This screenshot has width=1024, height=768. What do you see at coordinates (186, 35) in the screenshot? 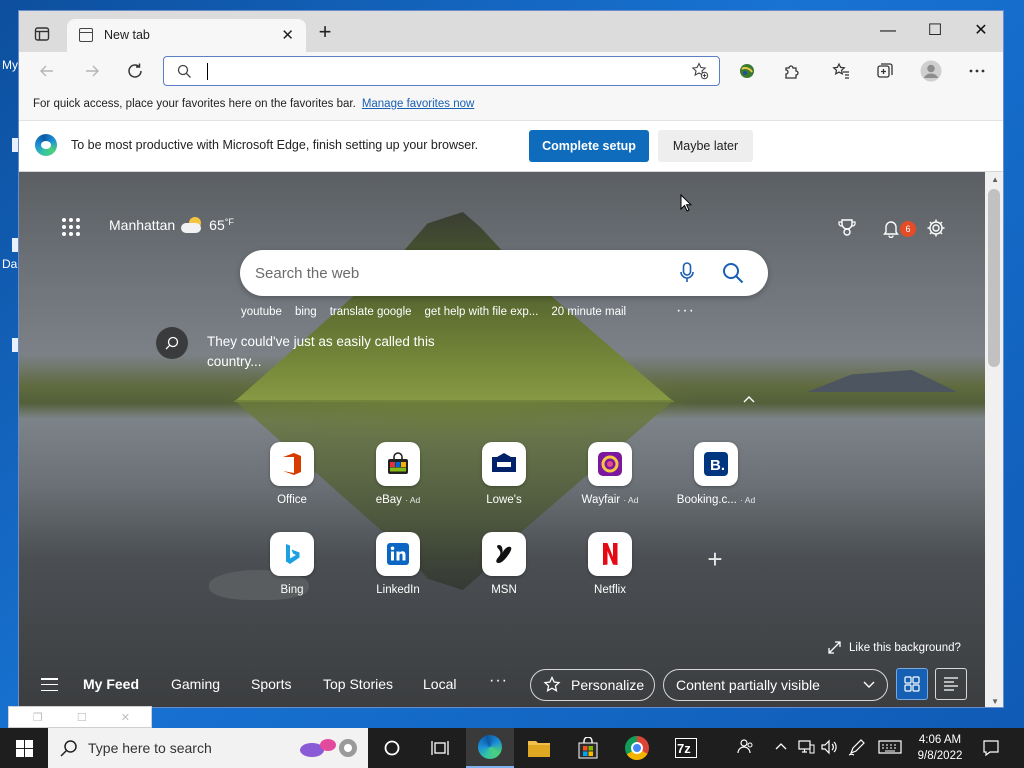
I see `tab-new-tab: New tab ✕` at bounding box center [186, 35].